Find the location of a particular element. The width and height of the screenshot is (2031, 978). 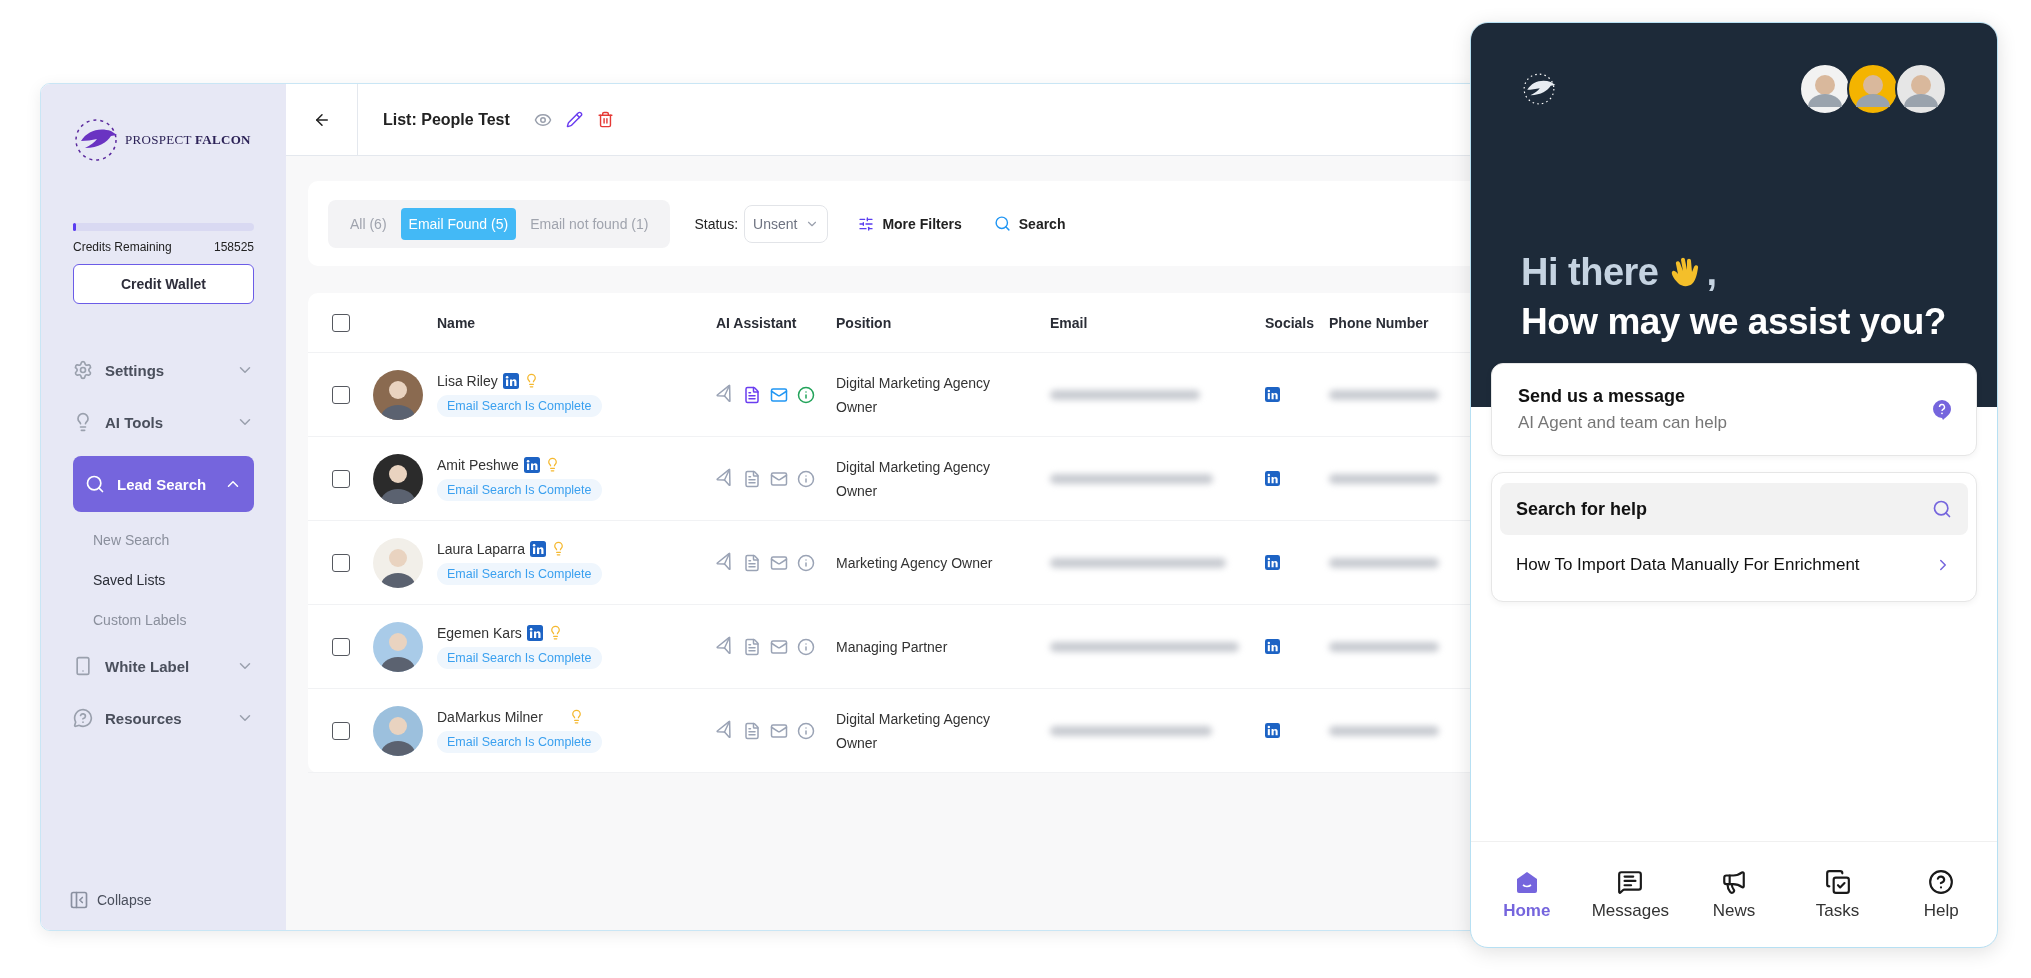

widget-tab: Help is located at coordinates (1941, 894).